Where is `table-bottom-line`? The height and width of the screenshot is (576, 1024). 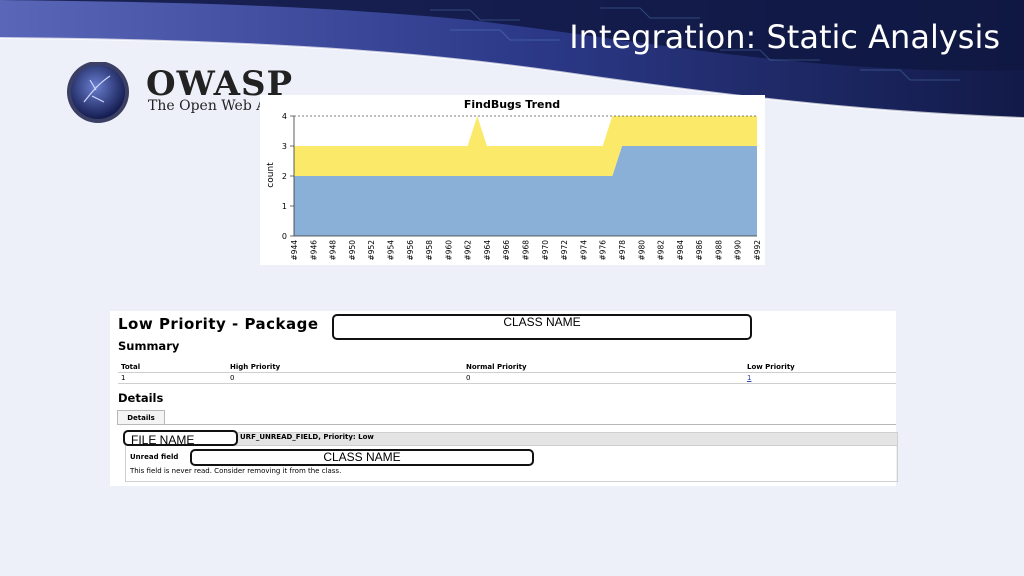 table-bottom-line is located at coordinates (507, 383).